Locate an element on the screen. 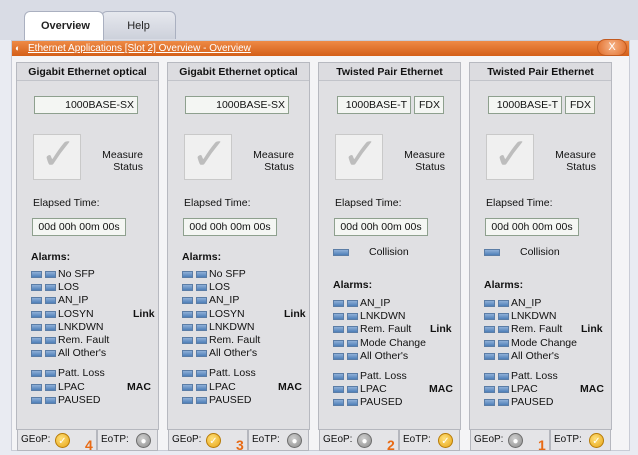 Image resolution: width=638 pixels, height=455 pixels. close-button: X is located at coordinates (612, 47).